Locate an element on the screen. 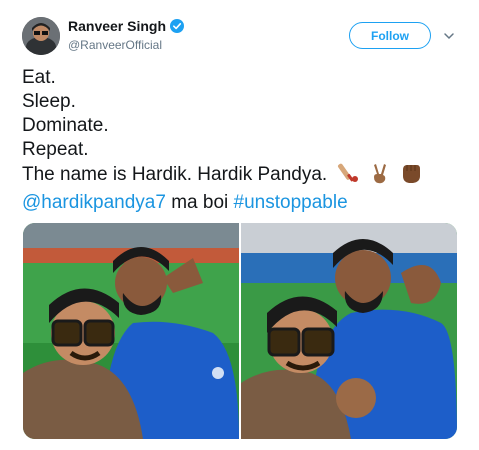 This screenshot has height=450, width=479. follow-button: Follow is located at coordinates (390, 35).